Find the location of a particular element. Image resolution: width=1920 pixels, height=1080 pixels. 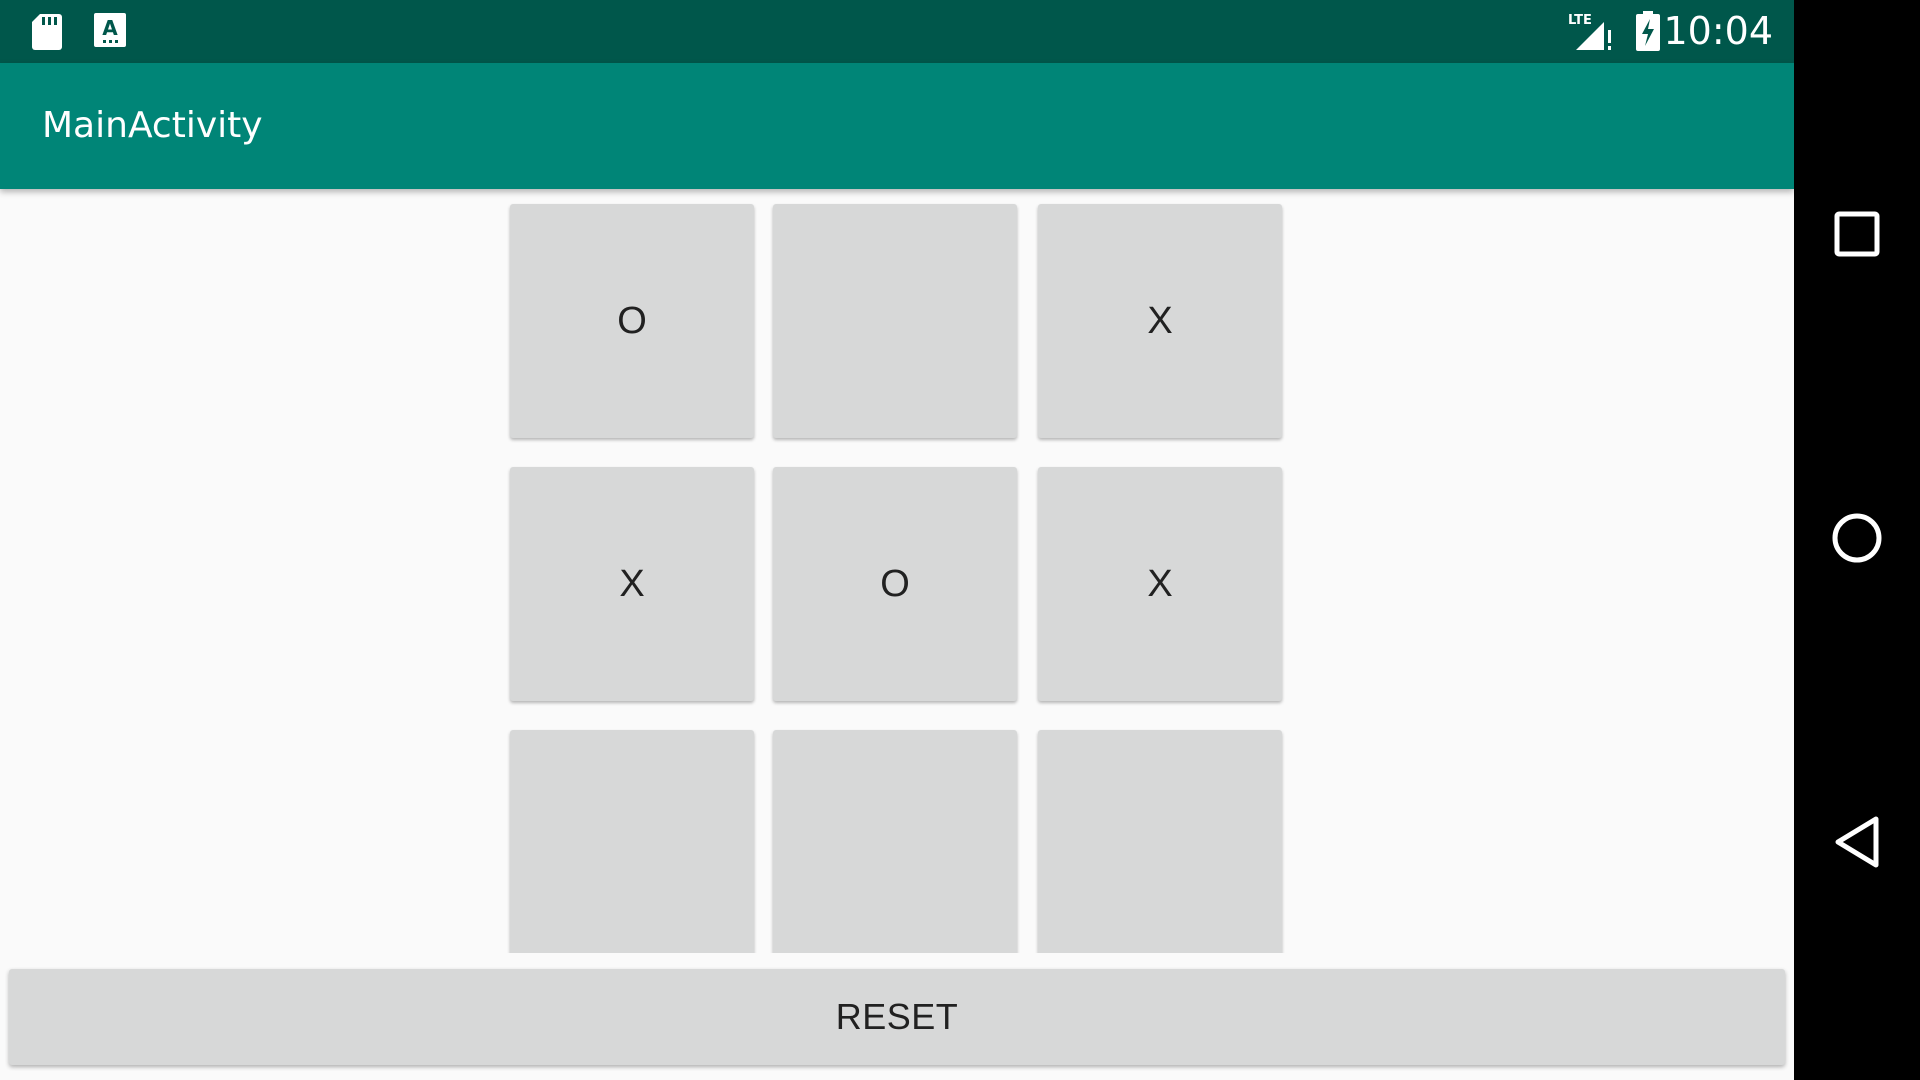

sd-card-icon is located at coordinates (47, 34).